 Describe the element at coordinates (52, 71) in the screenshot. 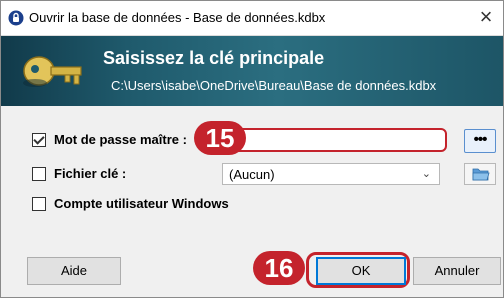

I see `key-icon` at that location.